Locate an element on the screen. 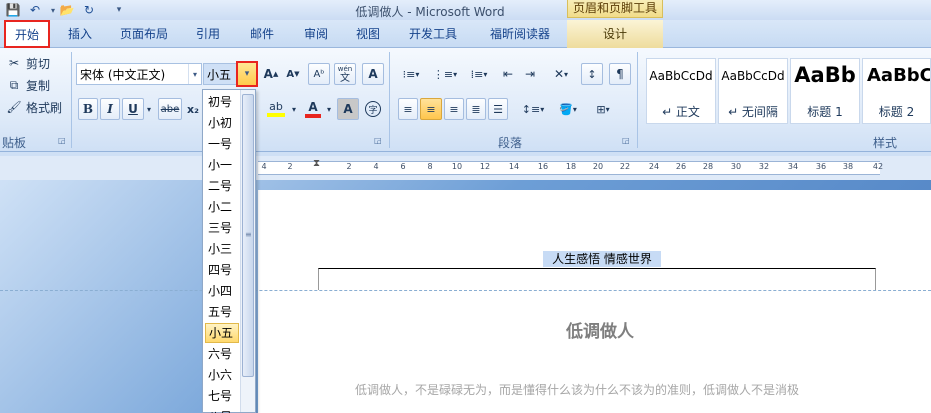  ruler-tick-label: 8 is located at coordinates (430, 166).